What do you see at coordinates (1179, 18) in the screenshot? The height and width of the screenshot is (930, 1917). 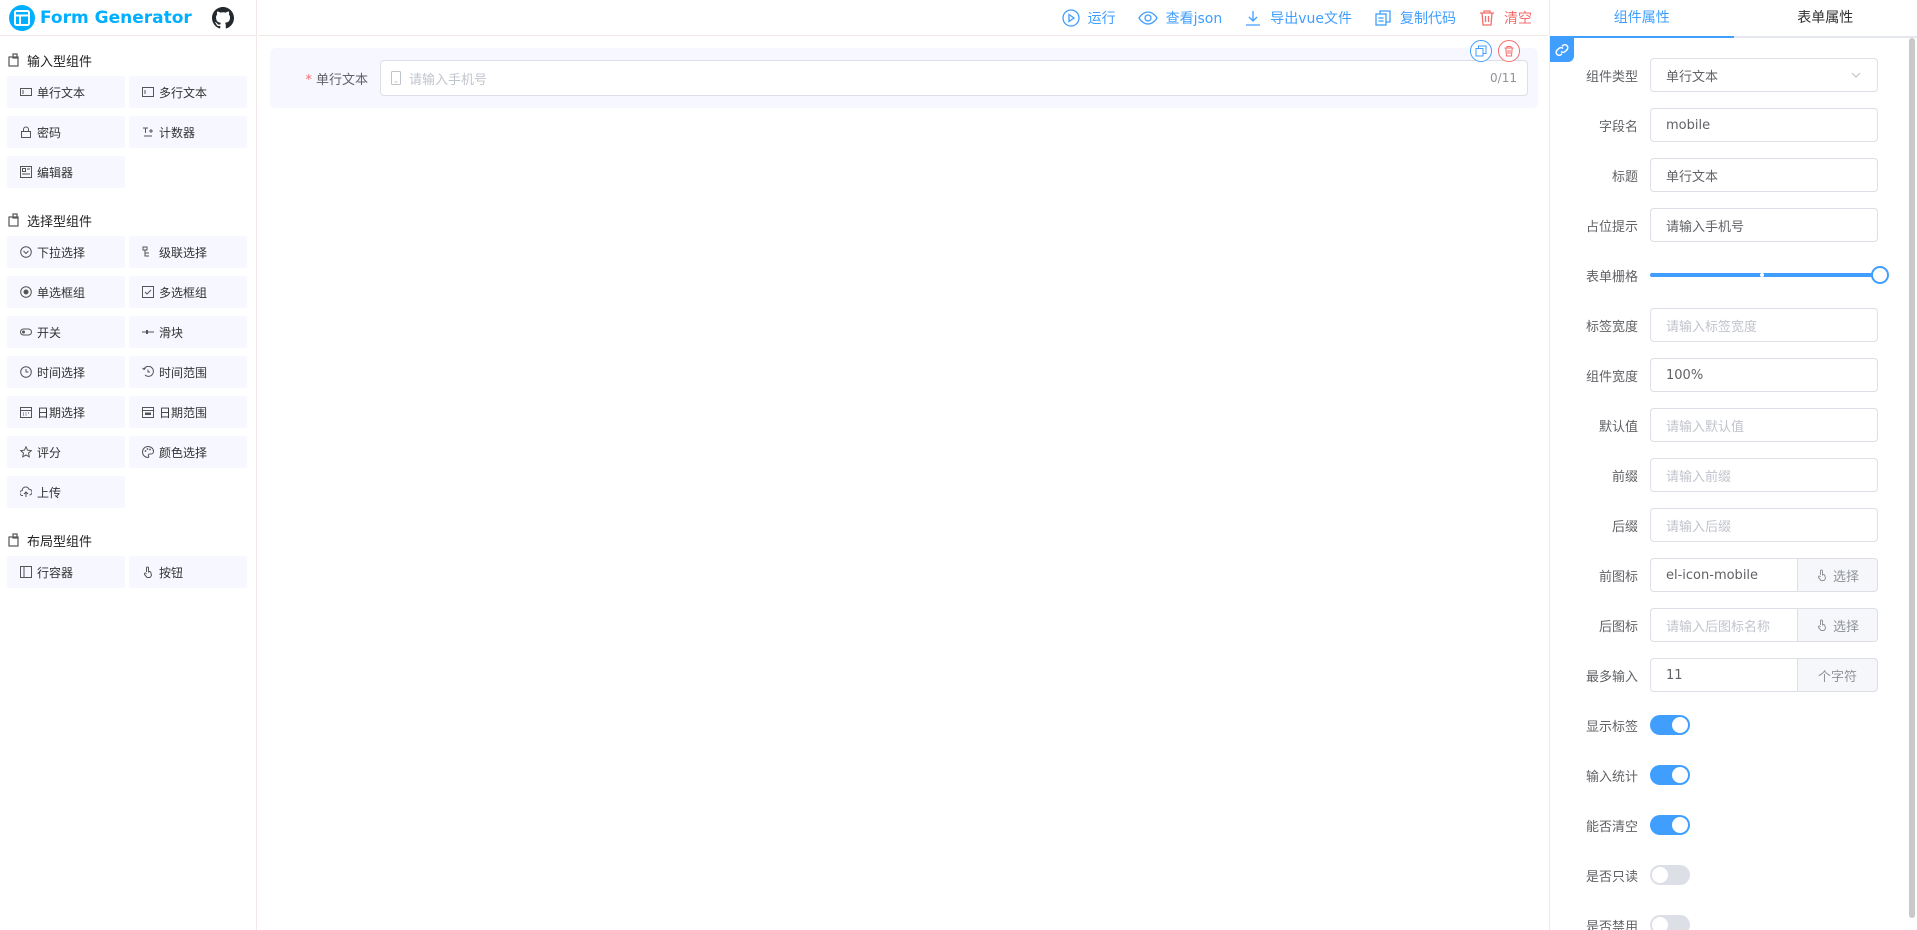 I see `view-json-button: 查看json` at bounding box center [1179, 18].